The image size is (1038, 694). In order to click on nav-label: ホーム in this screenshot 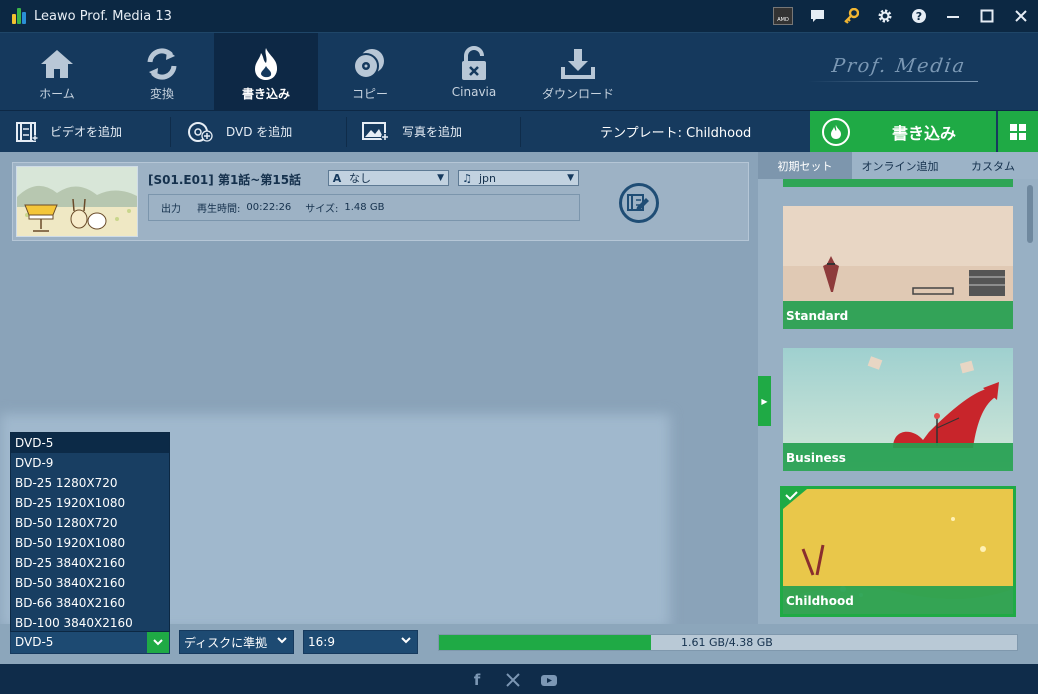, I will do `click(57, 94)`.